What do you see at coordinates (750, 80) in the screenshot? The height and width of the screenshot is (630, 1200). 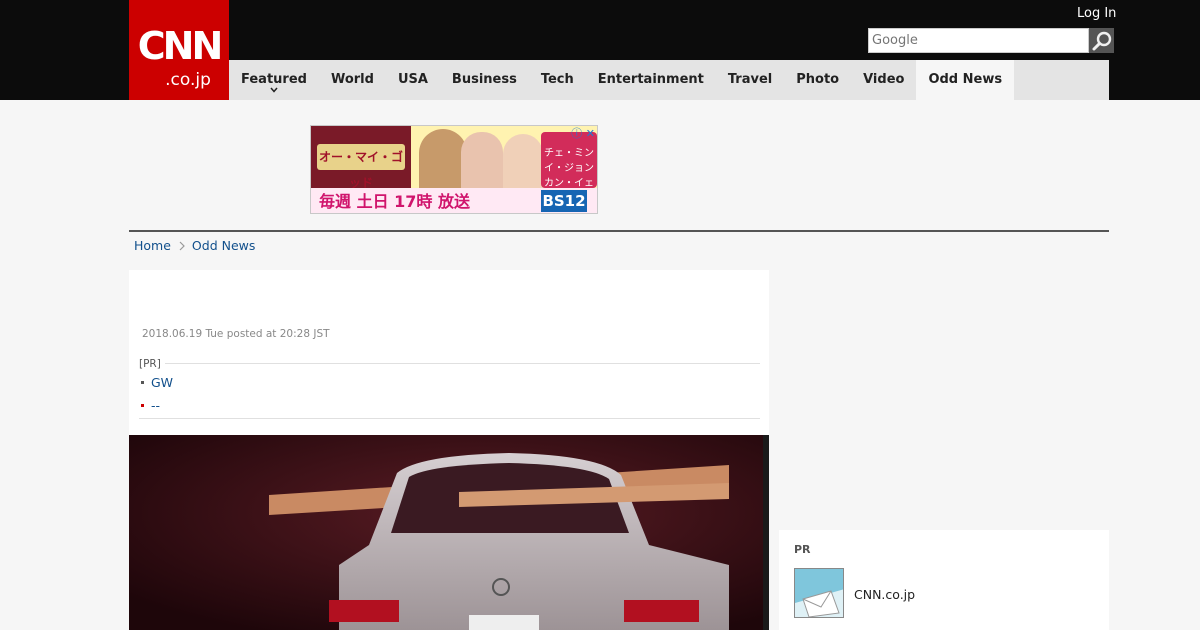 I see `nav-travel: Travel` at bounding box center [750, 80].